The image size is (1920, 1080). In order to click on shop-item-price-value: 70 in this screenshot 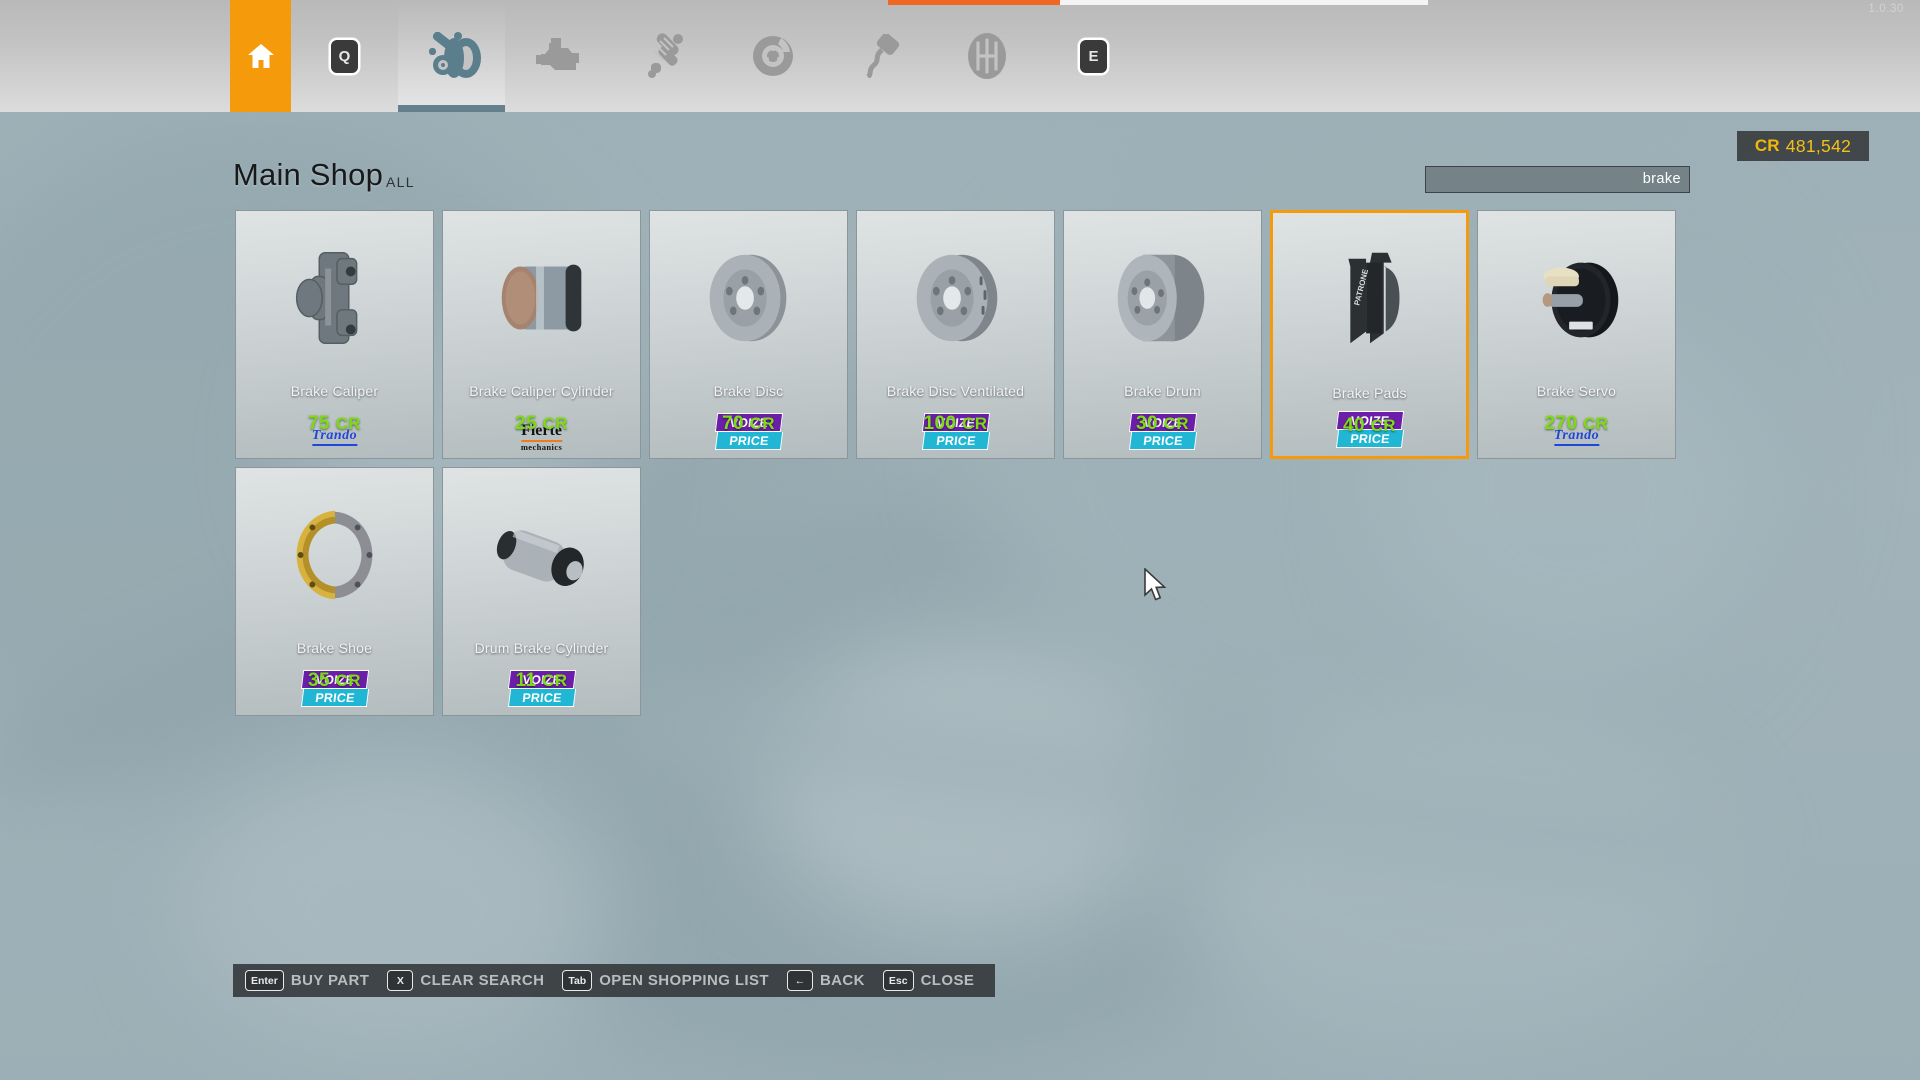, I will do `click(733, 423)`.